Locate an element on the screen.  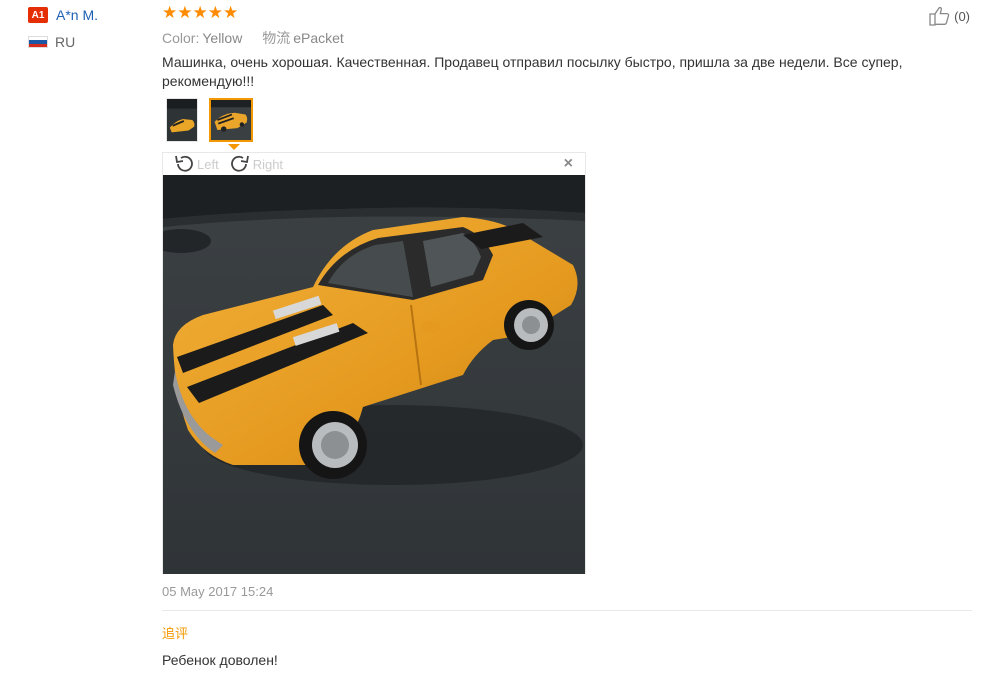
helpful-count: (0) is located at coordinates (962, 16).